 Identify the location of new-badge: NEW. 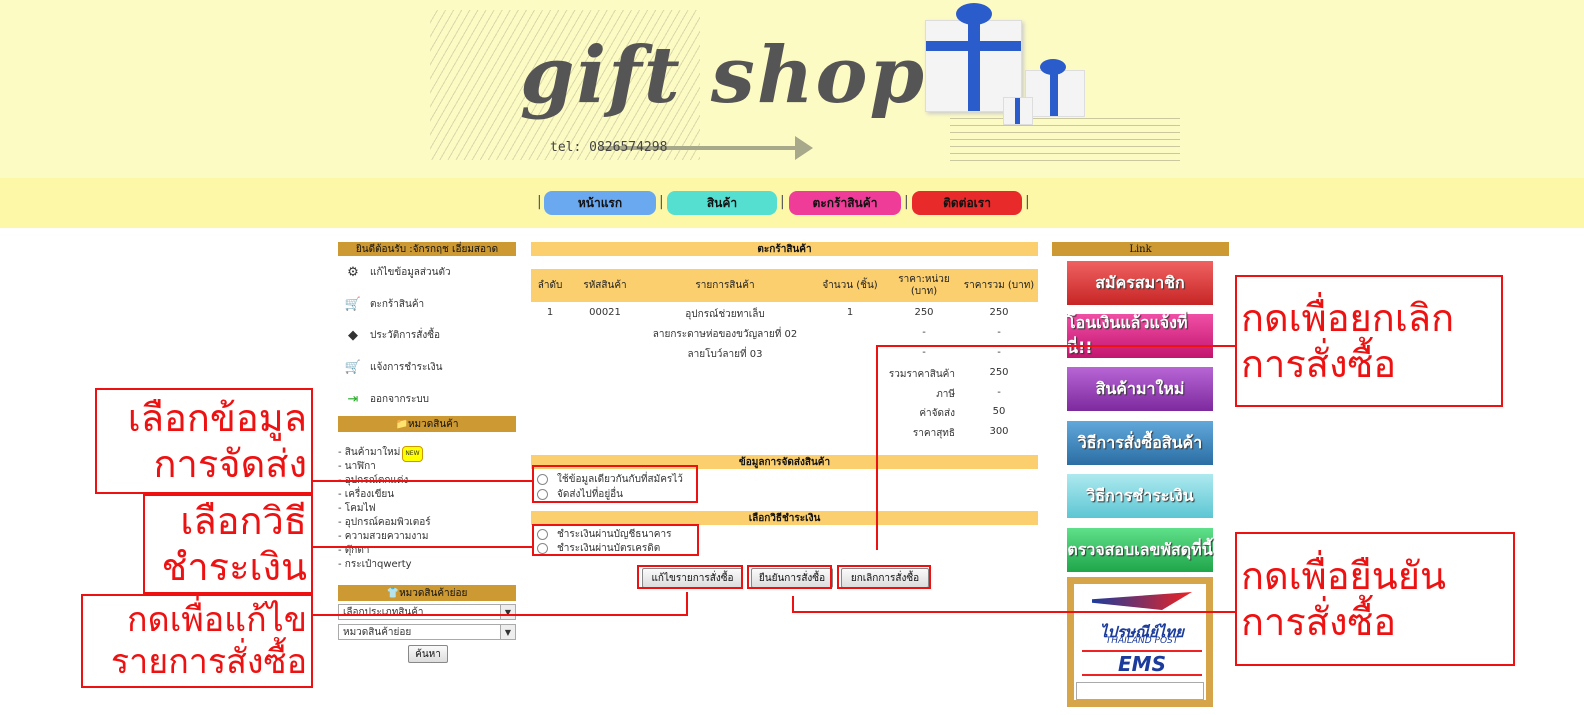
(412, 454).